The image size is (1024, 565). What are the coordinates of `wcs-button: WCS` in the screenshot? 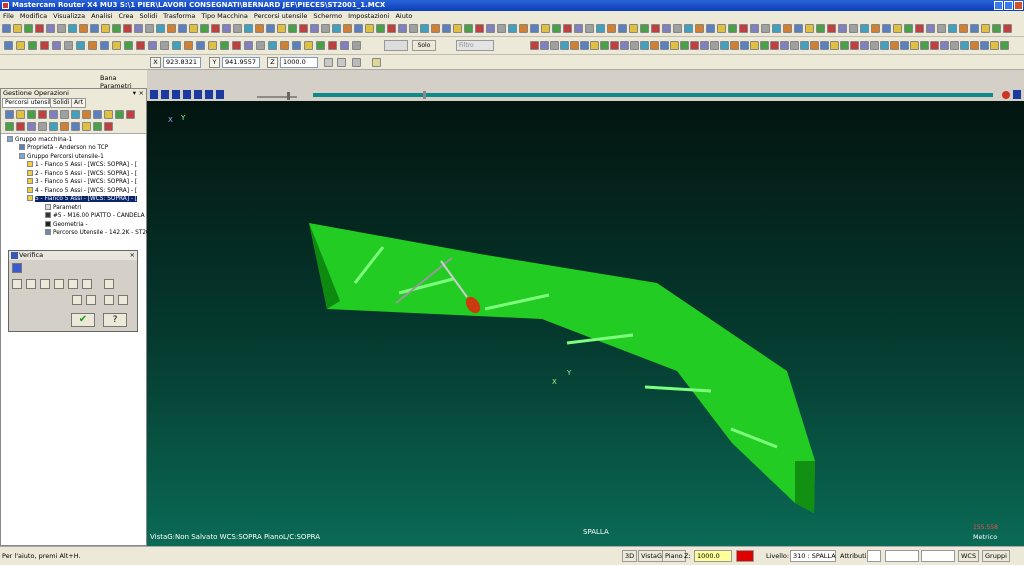 It's located at (969, 556).